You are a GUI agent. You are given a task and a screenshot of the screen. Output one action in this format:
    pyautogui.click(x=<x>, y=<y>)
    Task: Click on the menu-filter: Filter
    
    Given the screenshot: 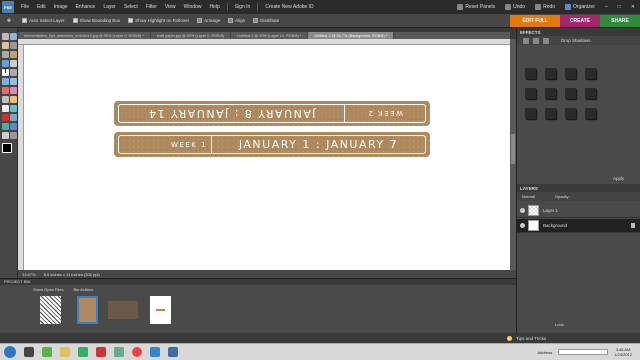 What is the action you would take?
    pyautogui.click(x=151, y=7)
    